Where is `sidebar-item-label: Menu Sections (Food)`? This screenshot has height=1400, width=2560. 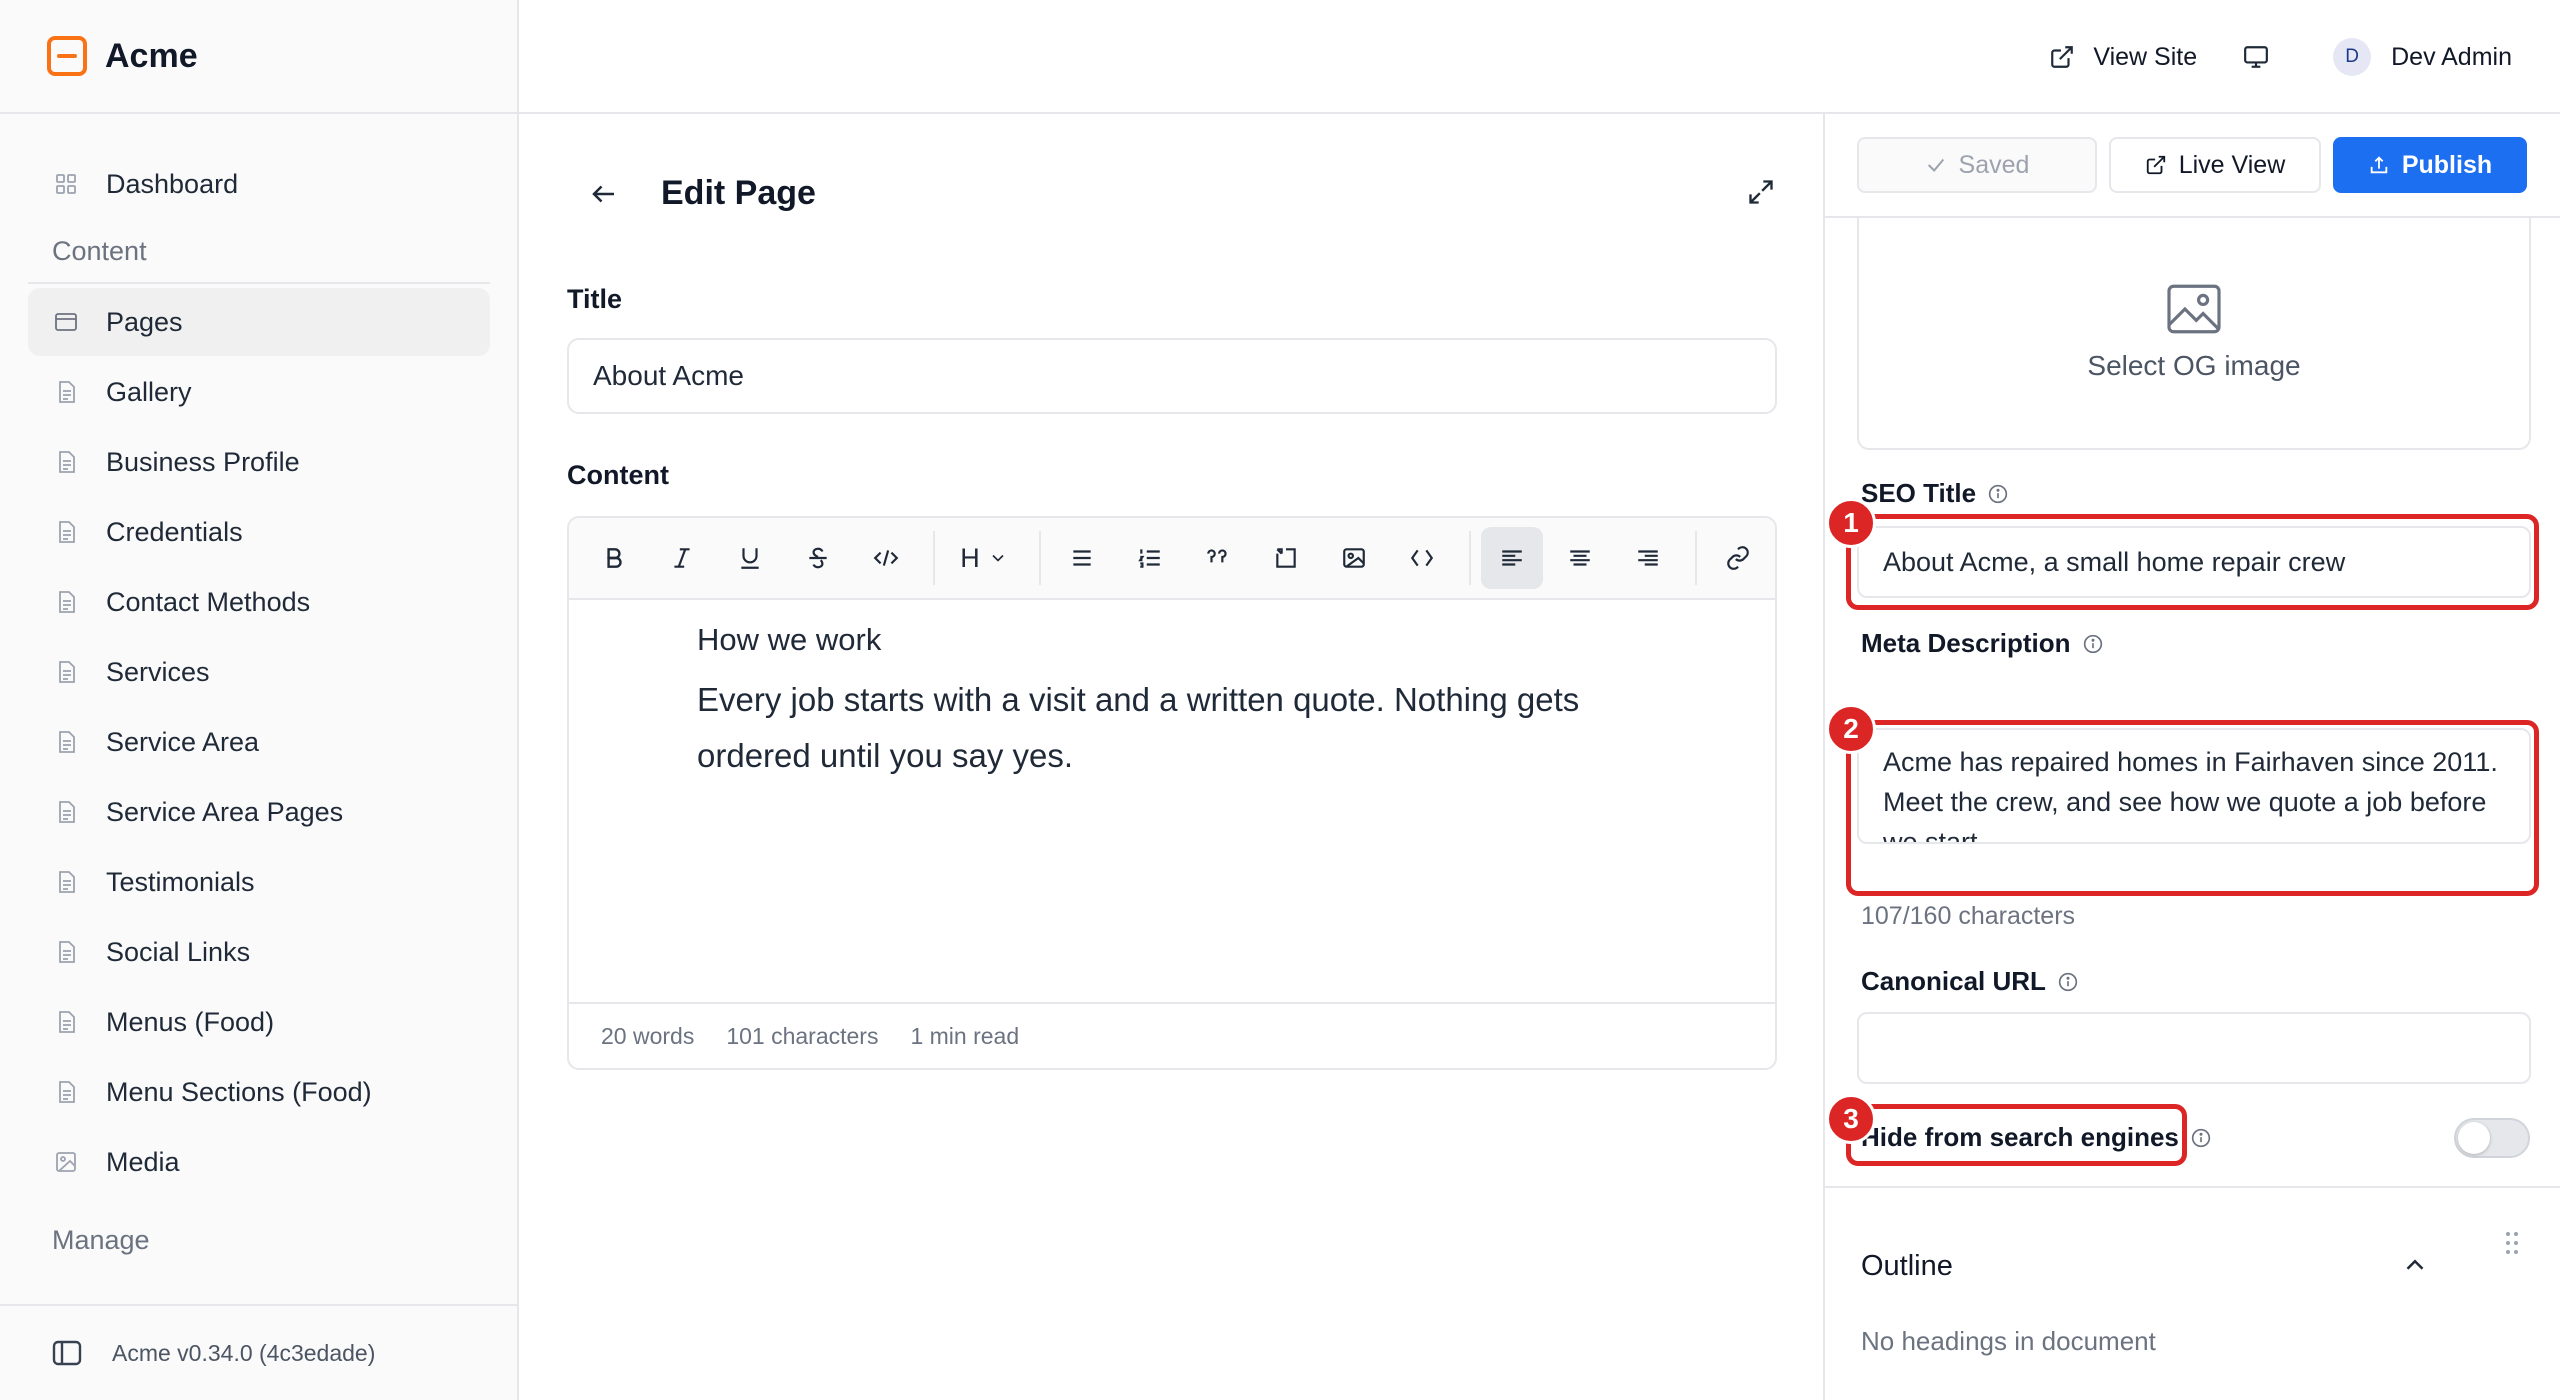
sidebar-item-label: Menu Sections (Food) is located at coordinates (239, 1091).